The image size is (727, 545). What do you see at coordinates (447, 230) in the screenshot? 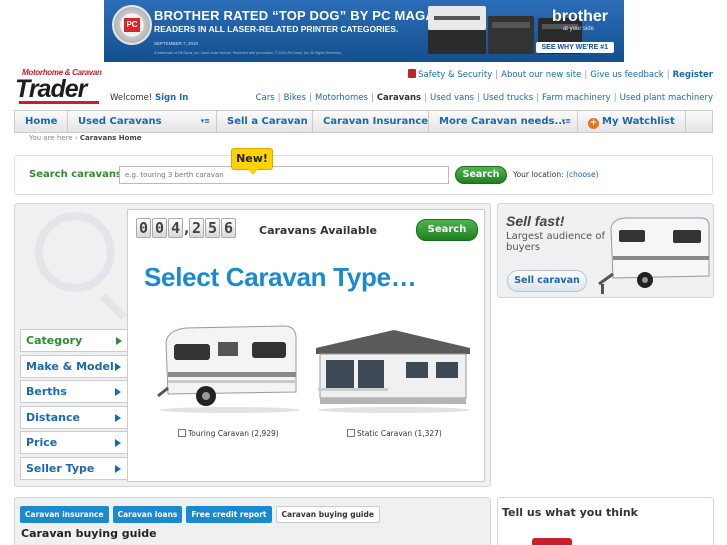
I see `panel-search-button: Search` at bounding box center [447, 230].